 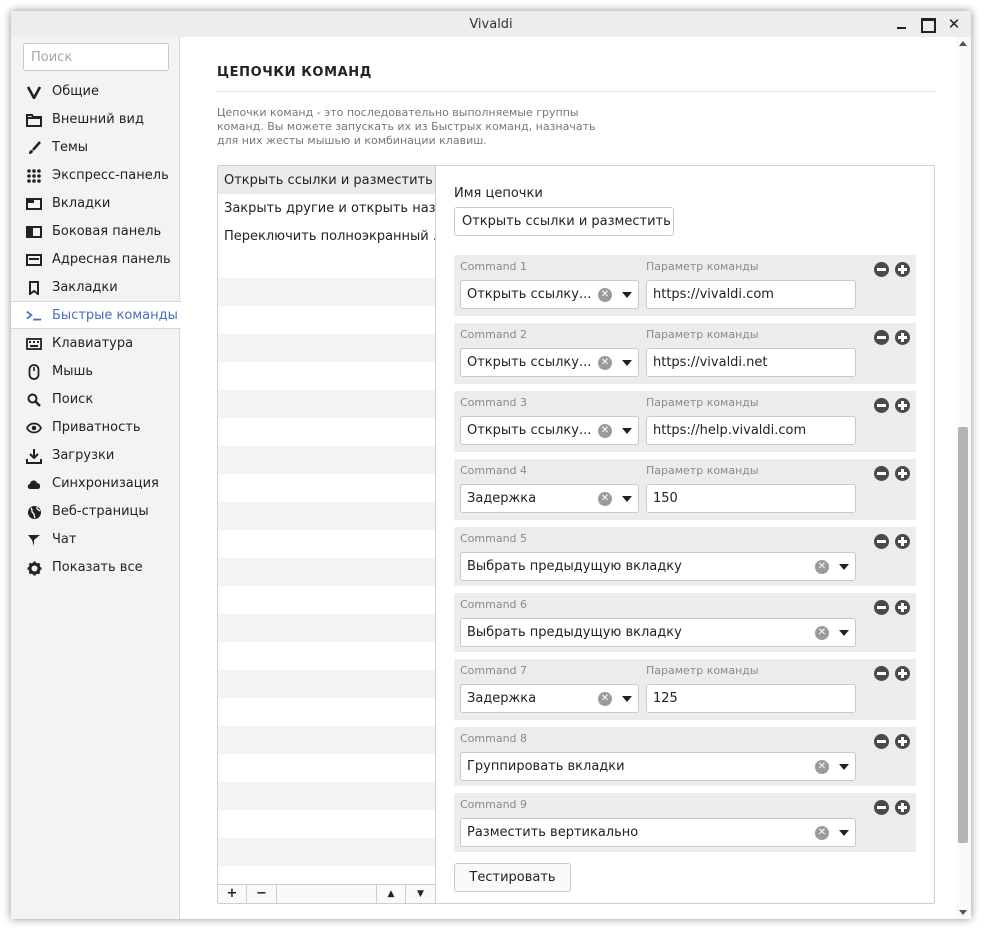 I want to click on sidebar-item: Чат, so click(x=96, y=540).